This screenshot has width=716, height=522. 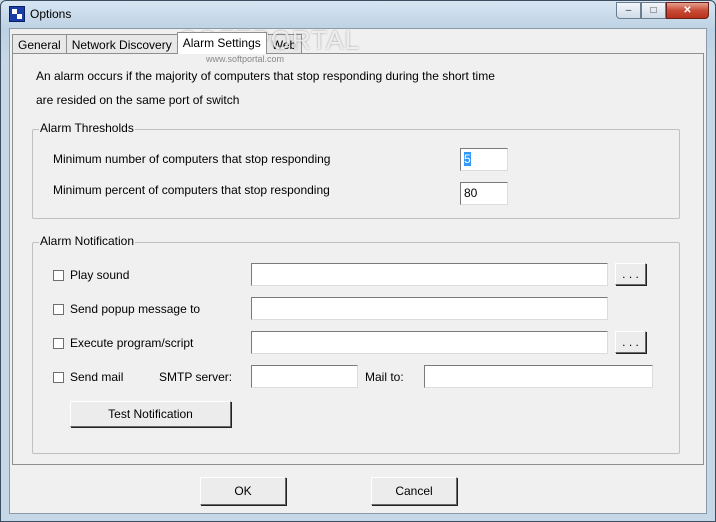 What do you see at coordinates (484, 159) in the screenshot?
I see `min-count-input: 5` at bounding box center [484, 159].